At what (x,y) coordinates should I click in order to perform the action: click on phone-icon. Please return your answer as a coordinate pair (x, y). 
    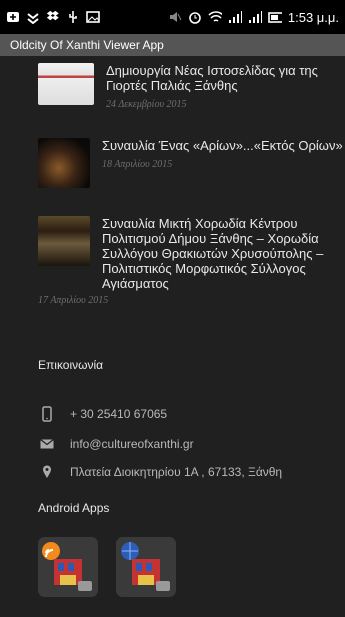
    Looking at the image, I should click on (47, 414).